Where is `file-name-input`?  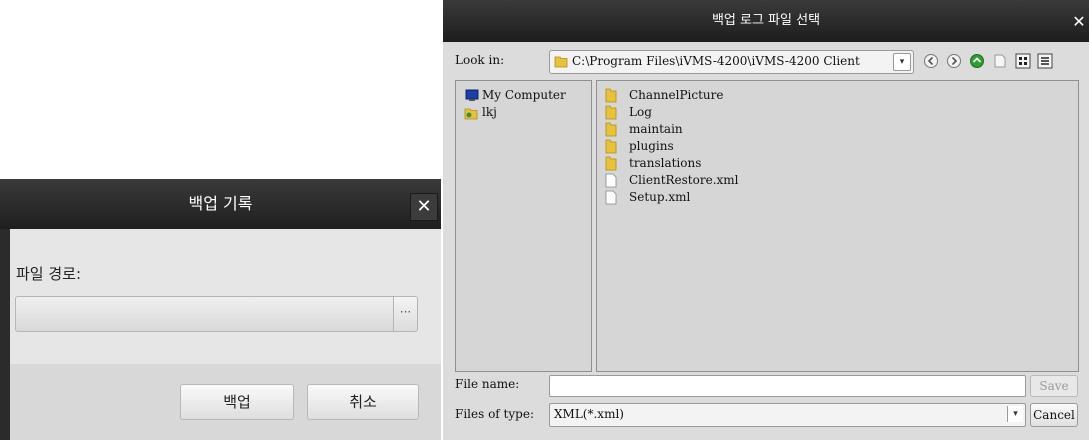
file-name-input is located at coordinates (787, 386).